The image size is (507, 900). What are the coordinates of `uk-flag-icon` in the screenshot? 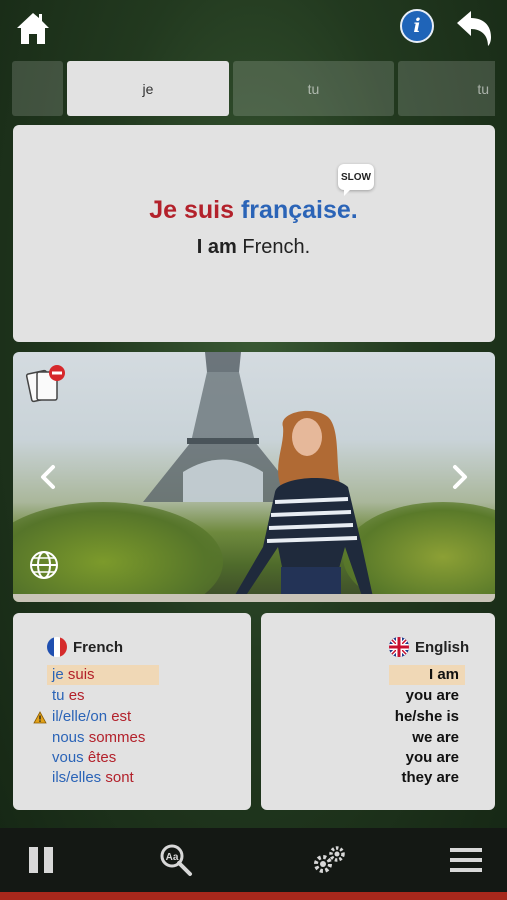 It's located at (399, 647).